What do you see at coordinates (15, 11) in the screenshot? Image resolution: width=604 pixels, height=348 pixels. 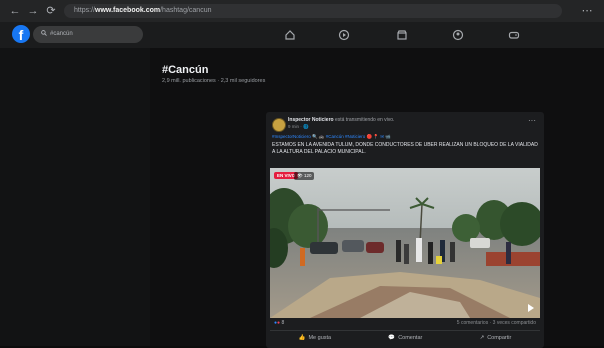 I see `back-icon: ←` at bounding box center [15, 11].